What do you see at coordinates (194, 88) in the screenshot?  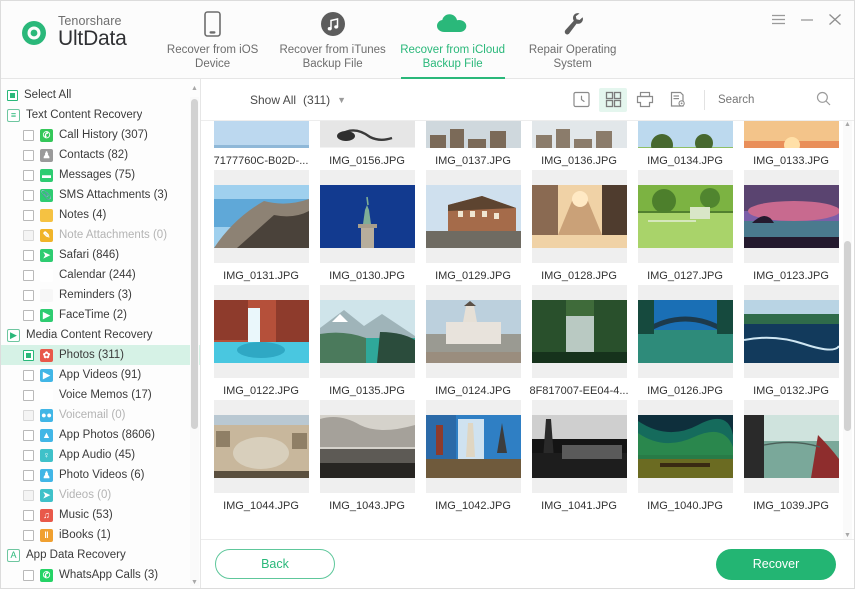 I see `scroll-up-arrow-icon: ▲` at bounding box center [194, 88].